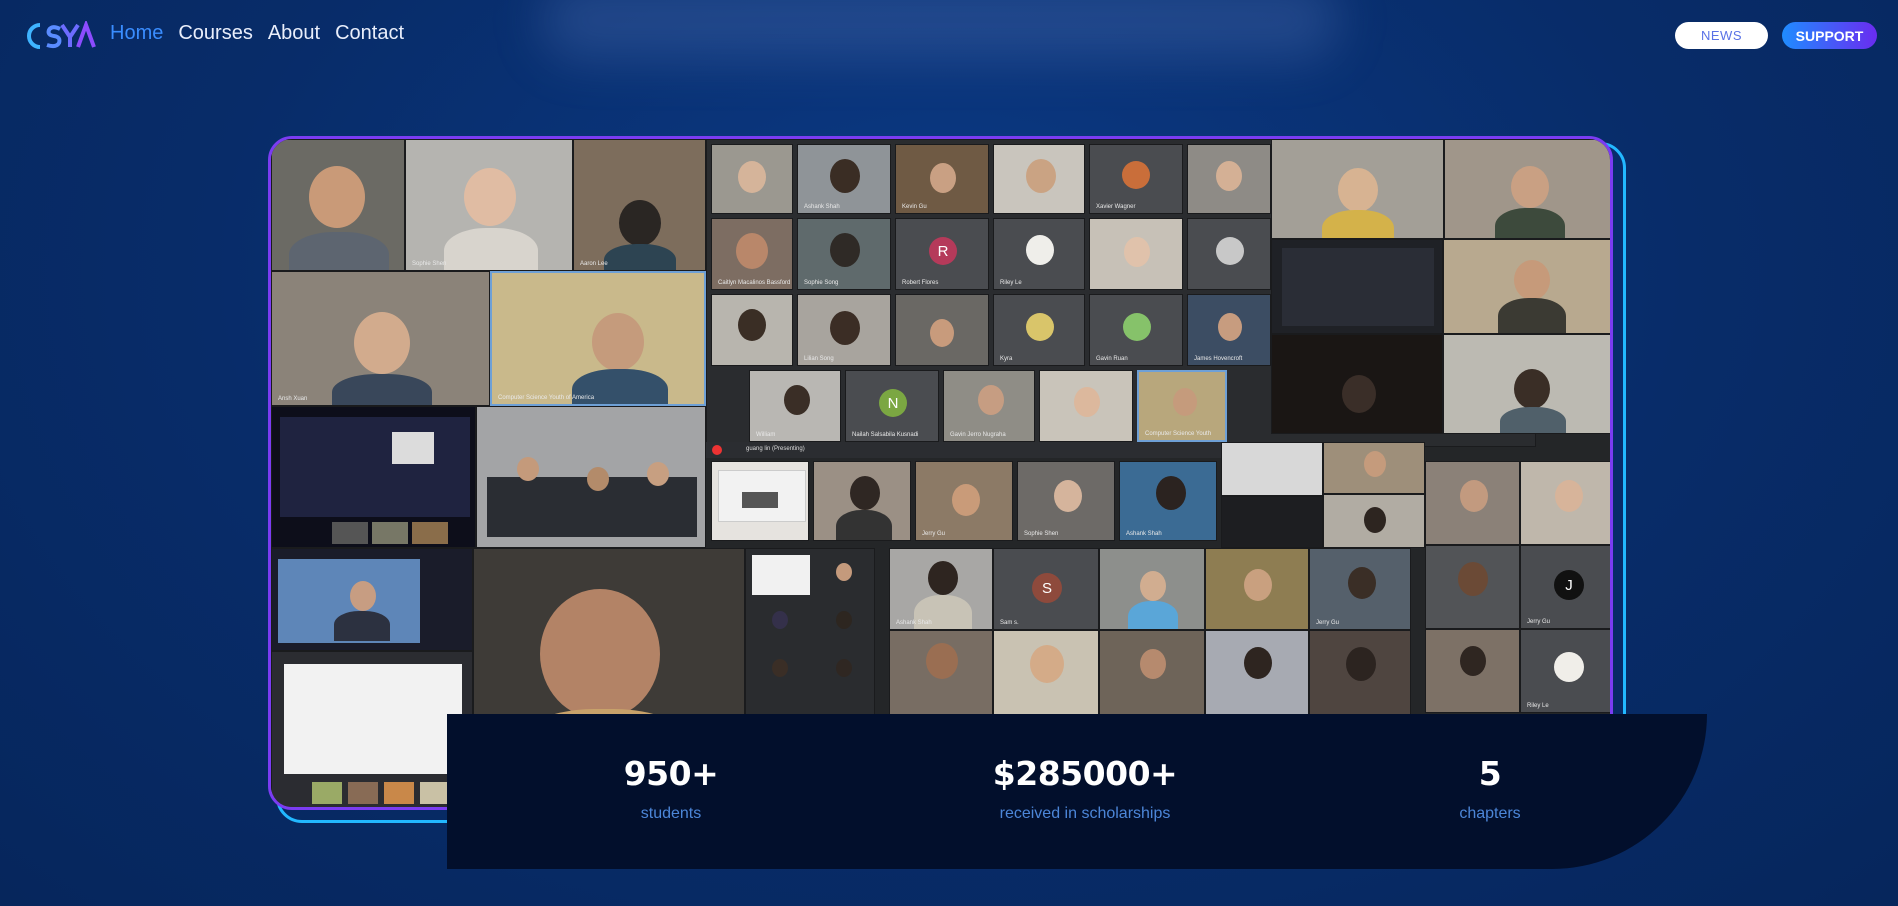  I want to click on video-tile: Xavier Wagner, so click(1136, 179).